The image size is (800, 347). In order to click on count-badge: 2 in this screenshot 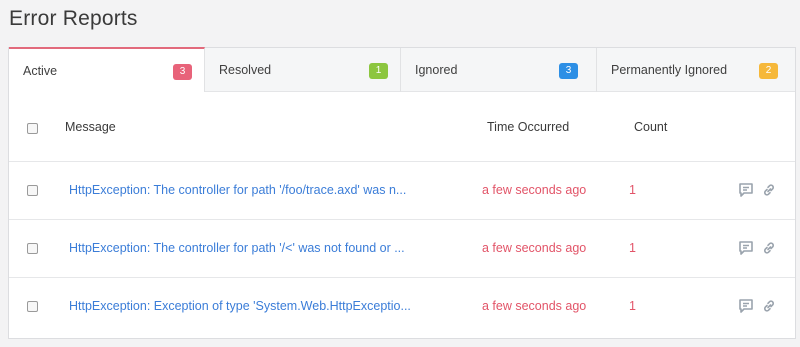, I will do `click(768, 71)`.